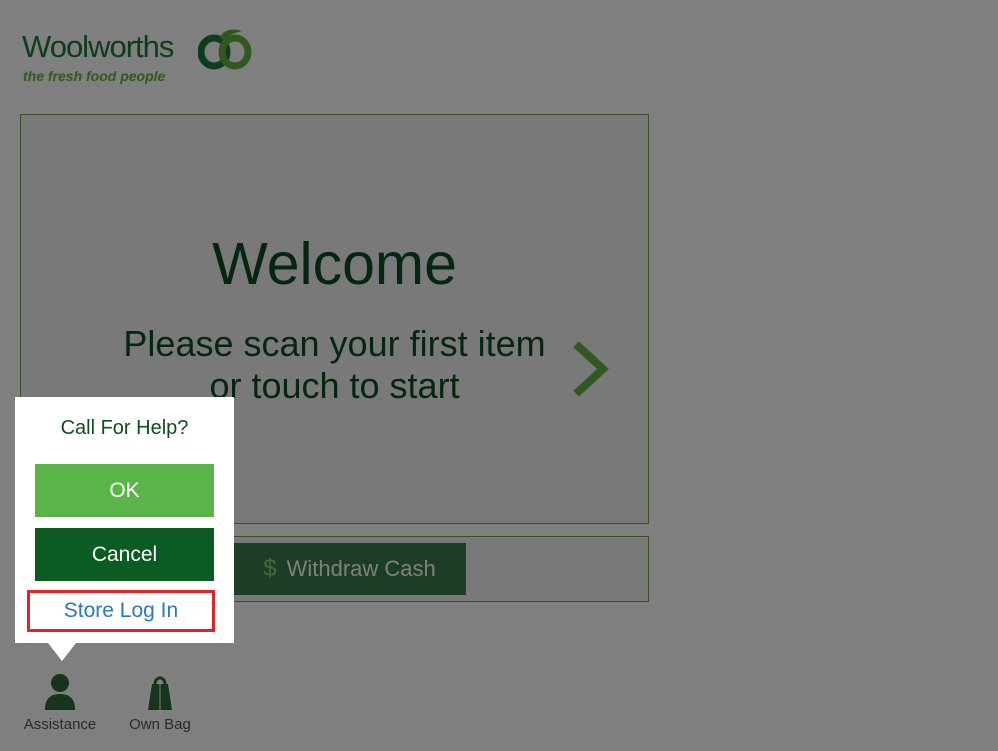 Image resolution: width=998 pixels, height=751 pixels. I want to click on cancel-button: Cancel, so click(124, 554).